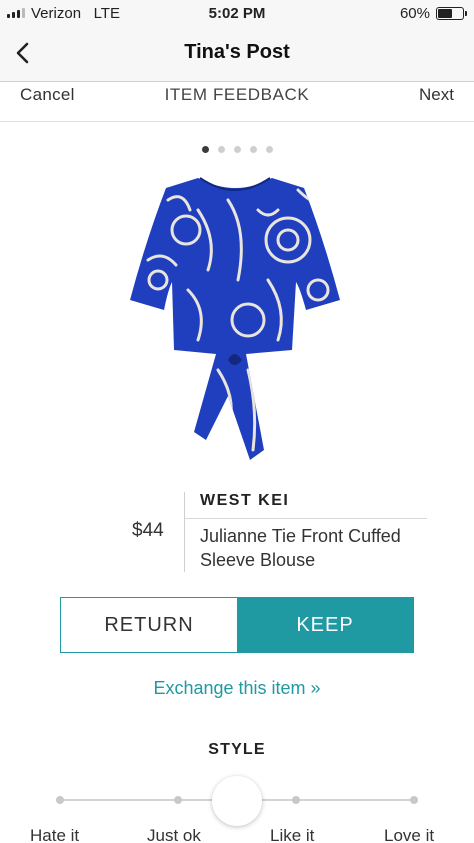 The height and width of the screenshot is (843, 474). Describe the element at coordinates (237, 801) in the screenshot. I see `style-slider-thumb` at that location.